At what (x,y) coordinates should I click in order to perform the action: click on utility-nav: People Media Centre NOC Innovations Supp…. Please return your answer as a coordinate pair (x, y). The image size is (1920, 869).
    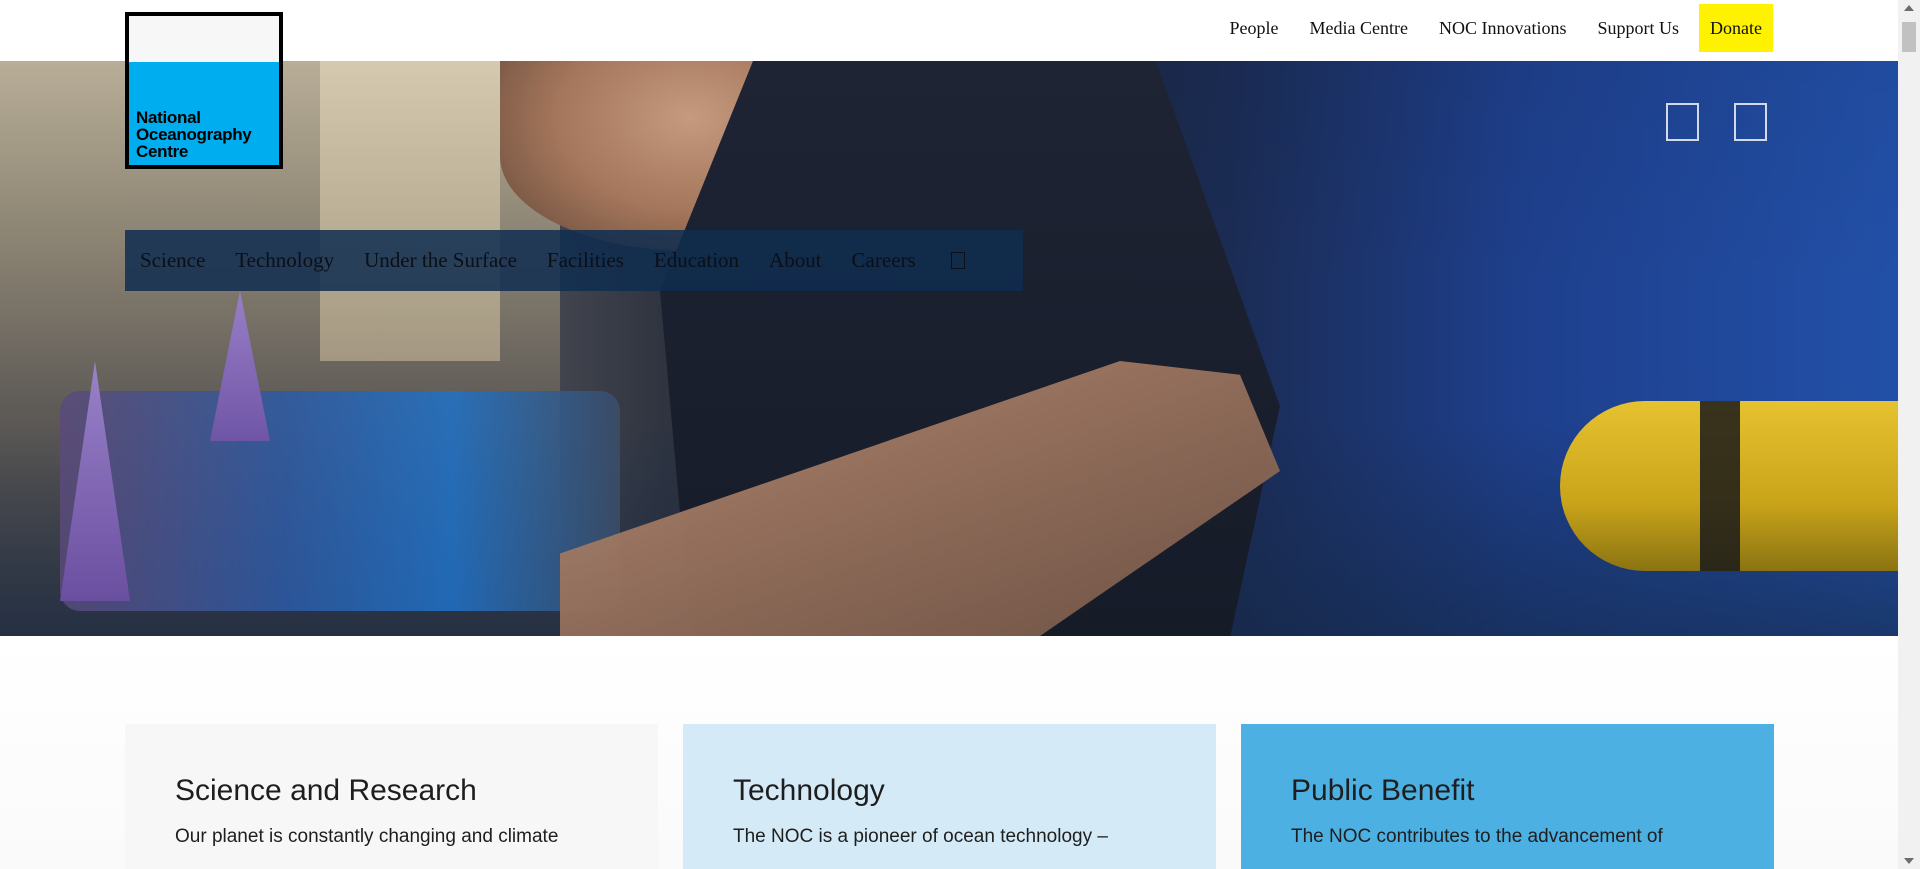
    Looking at the image, I should click on (1486, 28).